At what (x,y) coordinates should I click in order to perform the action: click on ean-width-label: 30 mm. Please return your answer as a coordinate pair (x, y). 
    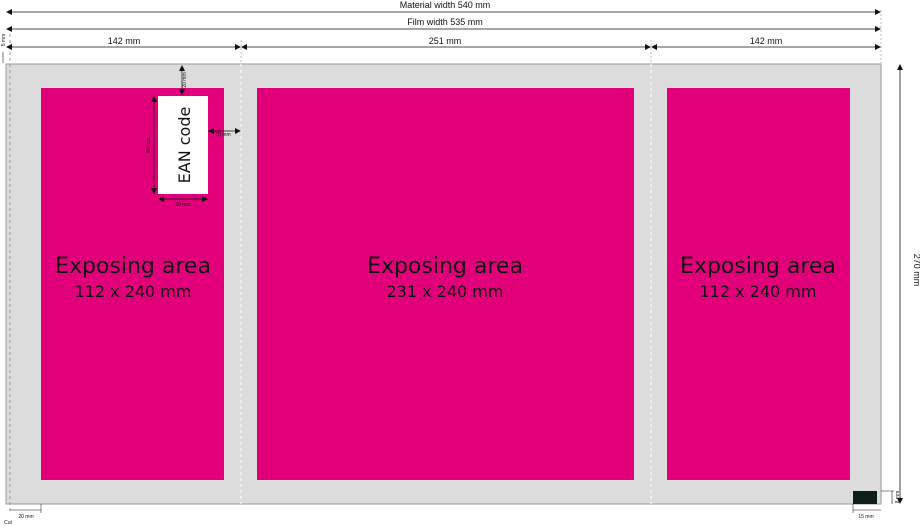
    Looking at the image, I should click on (182, 205).